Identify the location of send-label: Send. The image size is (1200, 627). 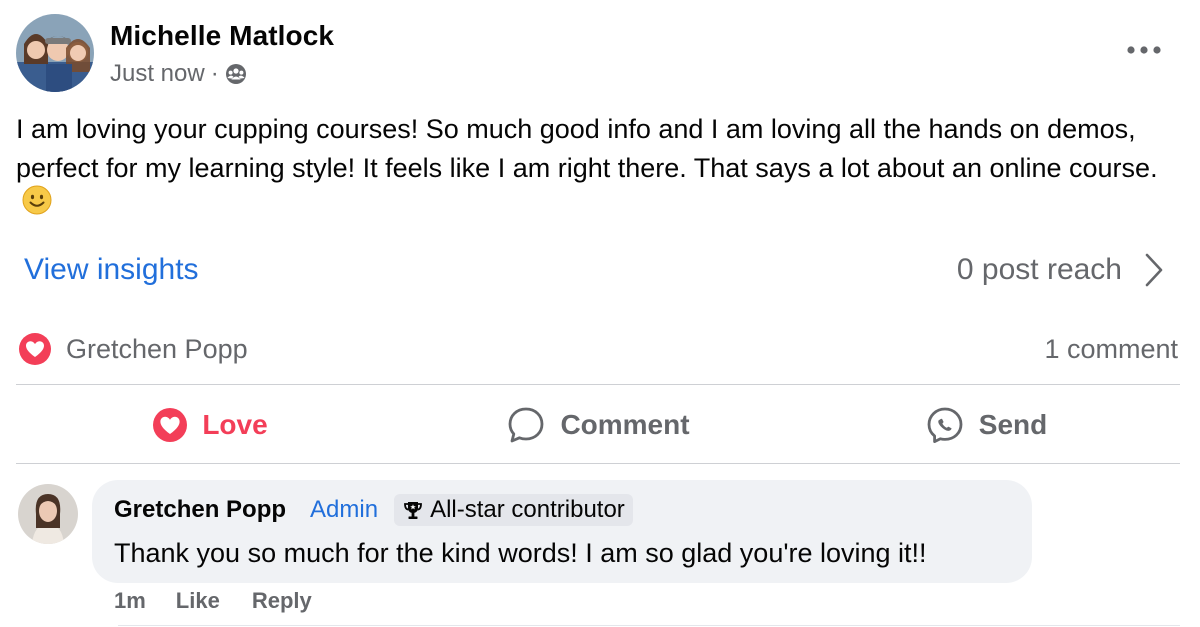
(1013, 424).